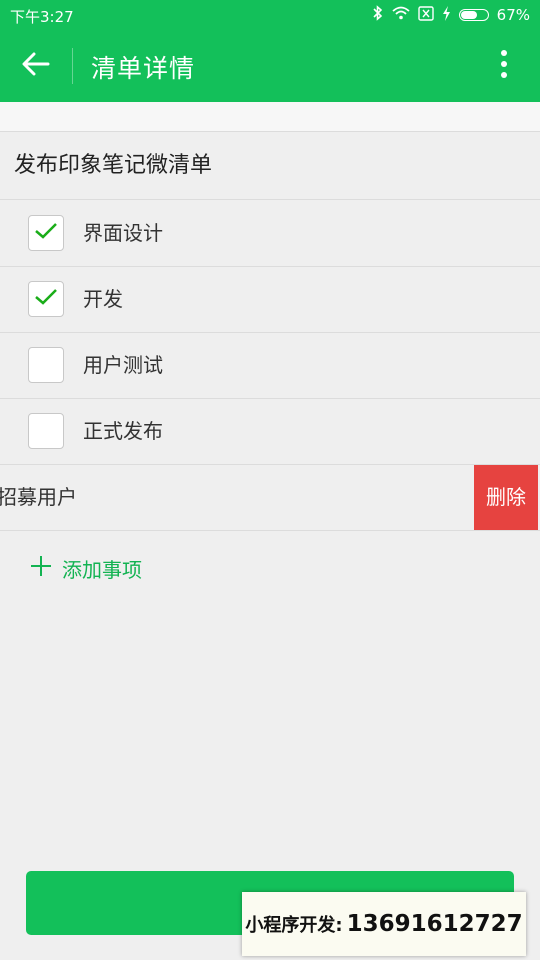  I want to click on battery-icon, so click(473, 15).